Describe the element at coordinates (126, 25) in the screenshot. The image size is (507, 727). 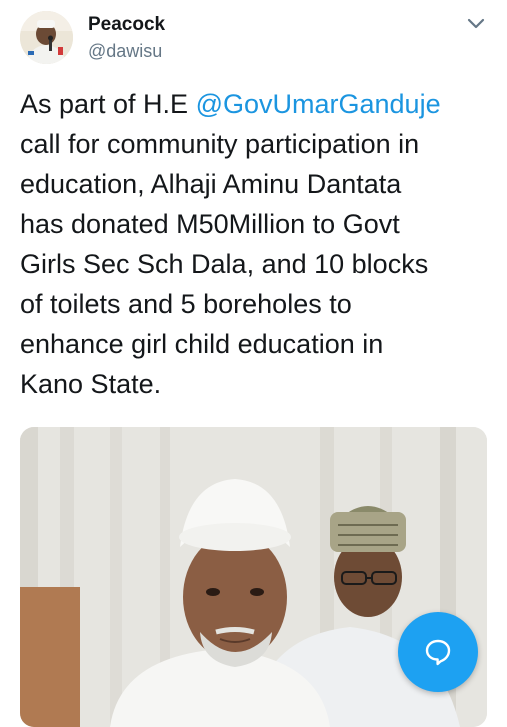
I see `author-display-name: Peacock` at that location.